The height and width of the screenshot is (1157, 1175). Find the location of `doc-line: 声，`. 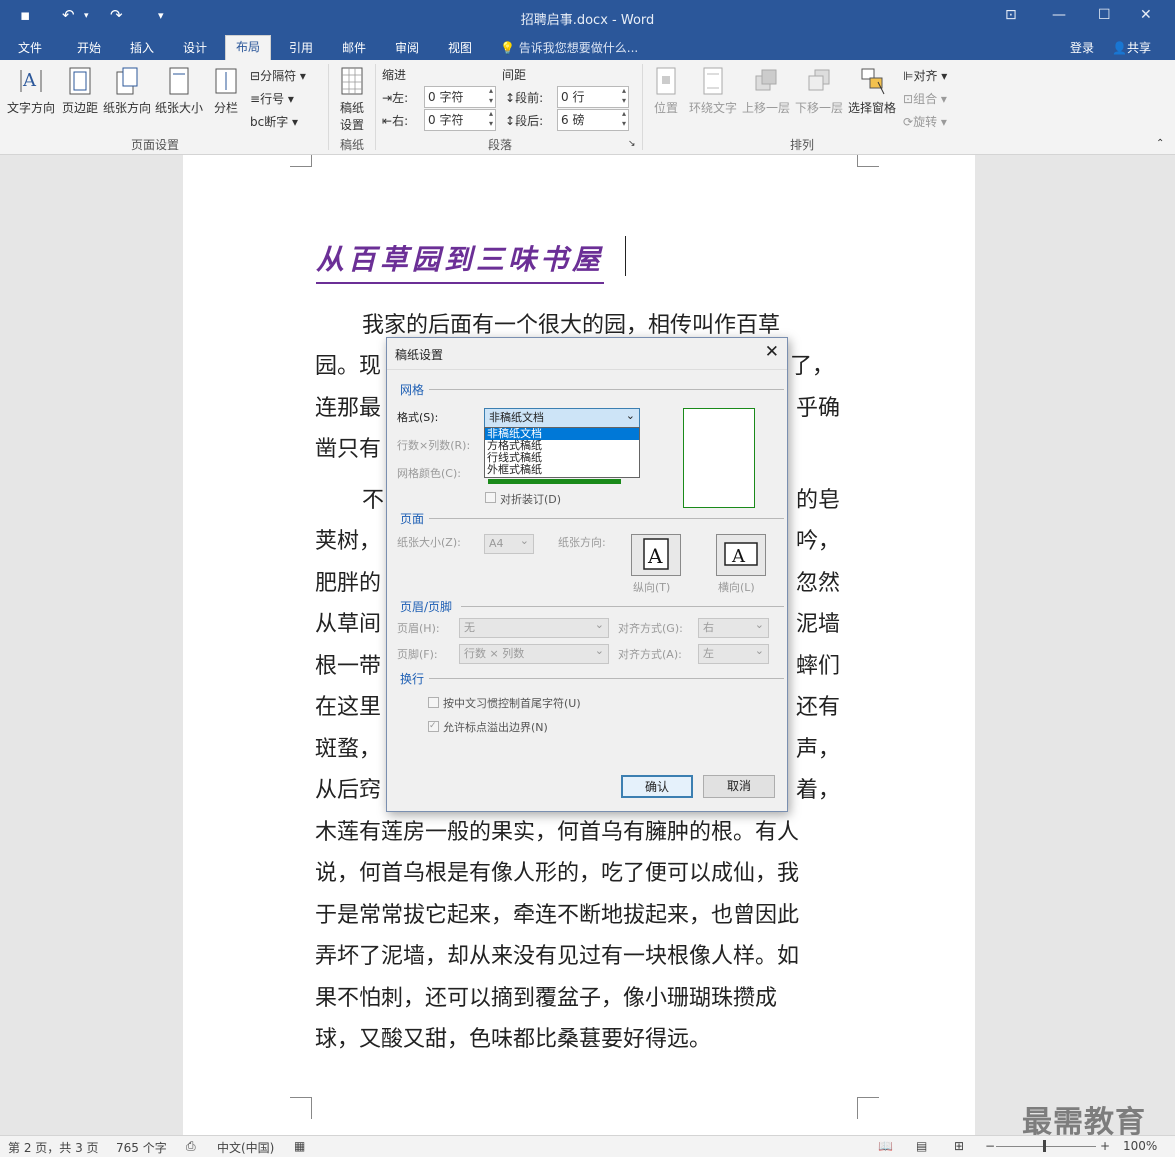

doc-line: 声， is located at coordinates (818, 747).